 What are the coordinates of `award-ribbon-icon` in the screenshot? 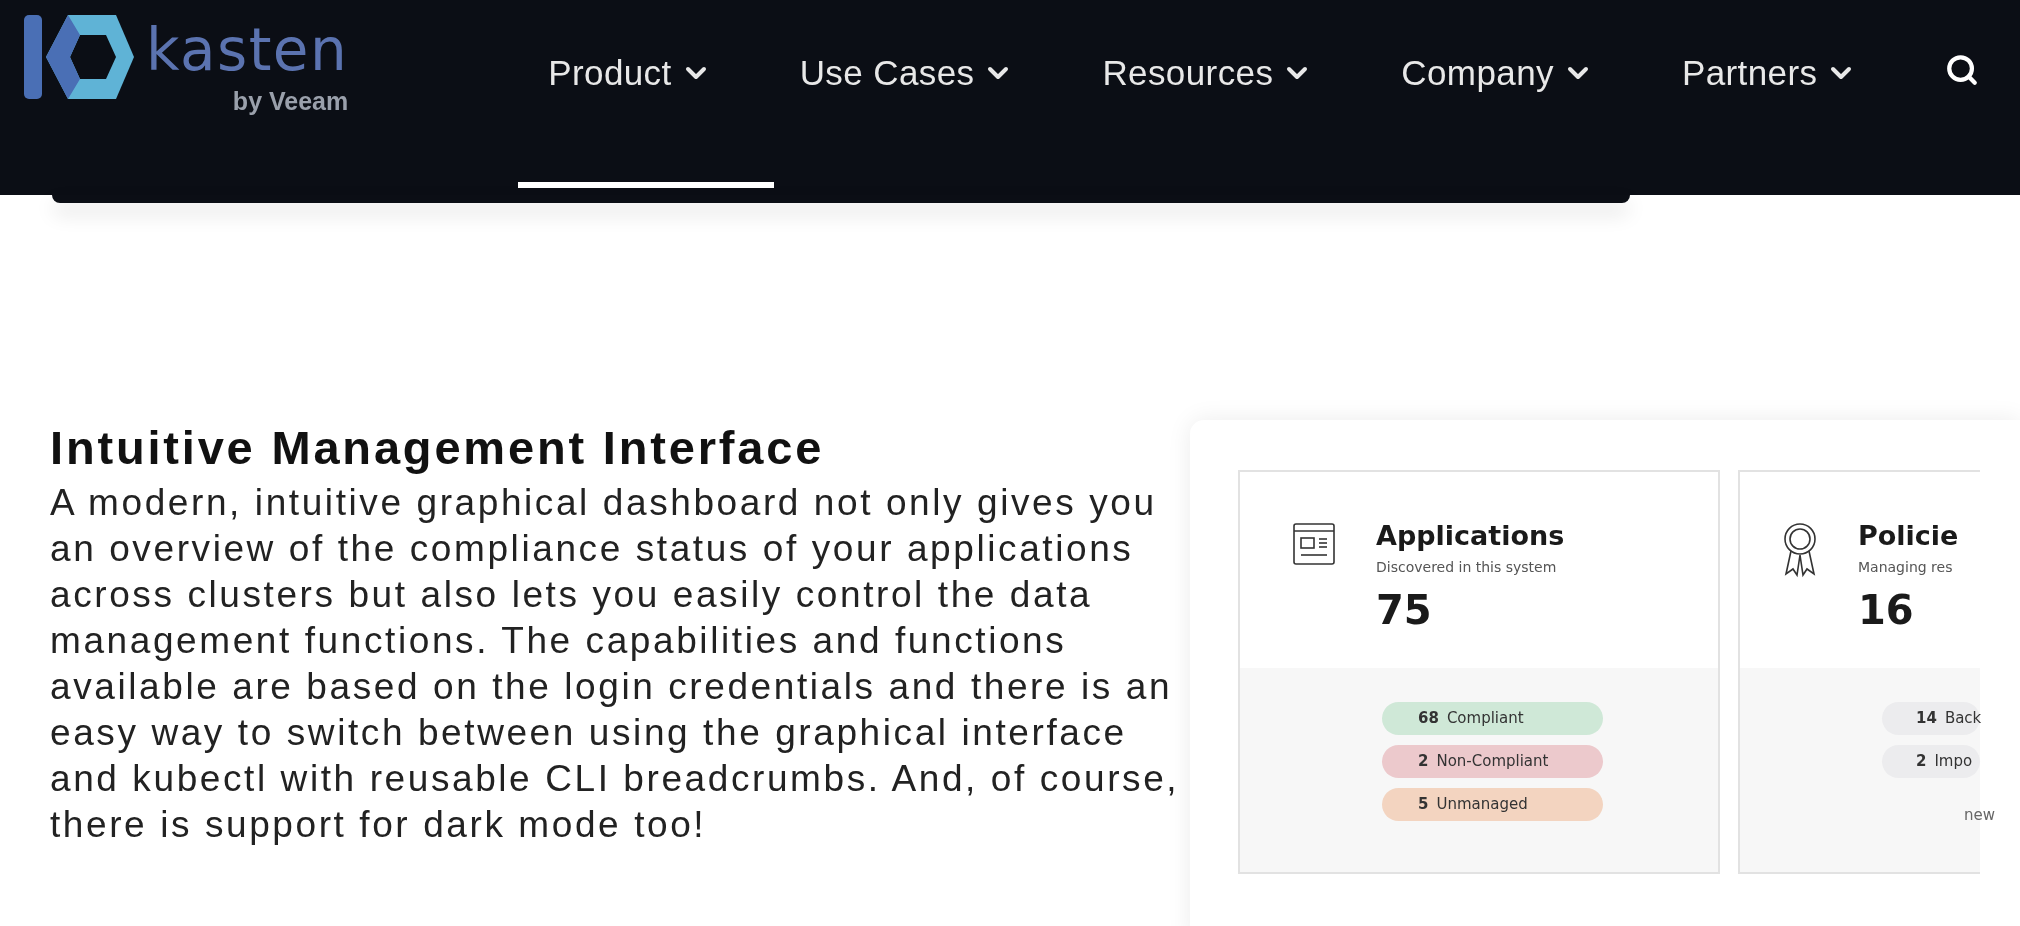 It's located at (1800, 550).